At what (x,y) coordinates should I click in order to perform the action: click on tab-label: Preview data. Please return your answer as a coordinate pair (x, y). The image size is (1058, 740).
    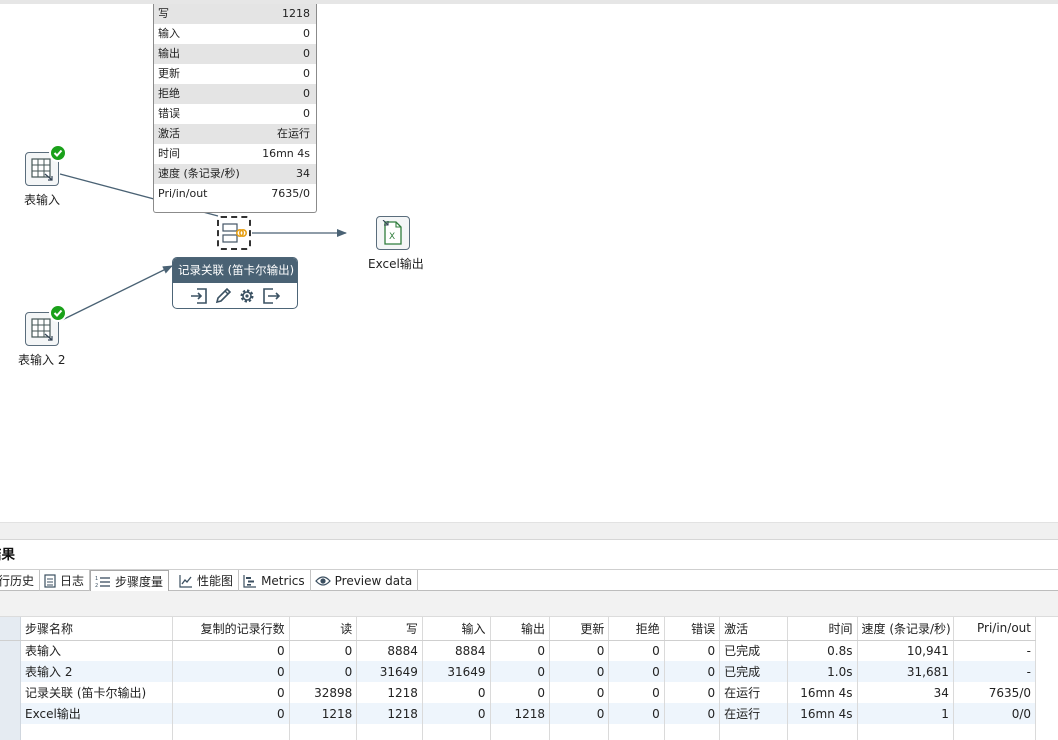
    Looking at the image, I should click on (373, 580).